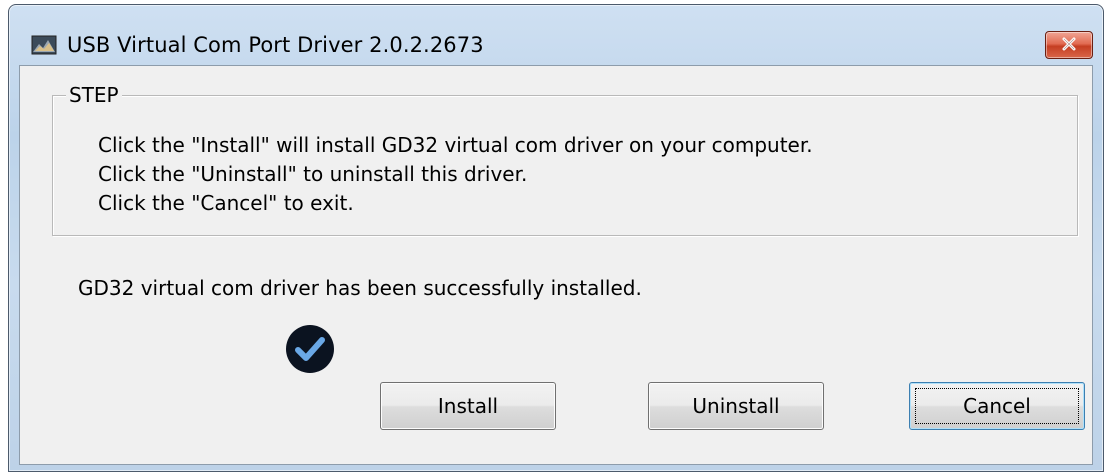  What do you see at coordinates (468, 406) in the screenshot?
I see `install-button: Install` at bounding box center [468, 406].